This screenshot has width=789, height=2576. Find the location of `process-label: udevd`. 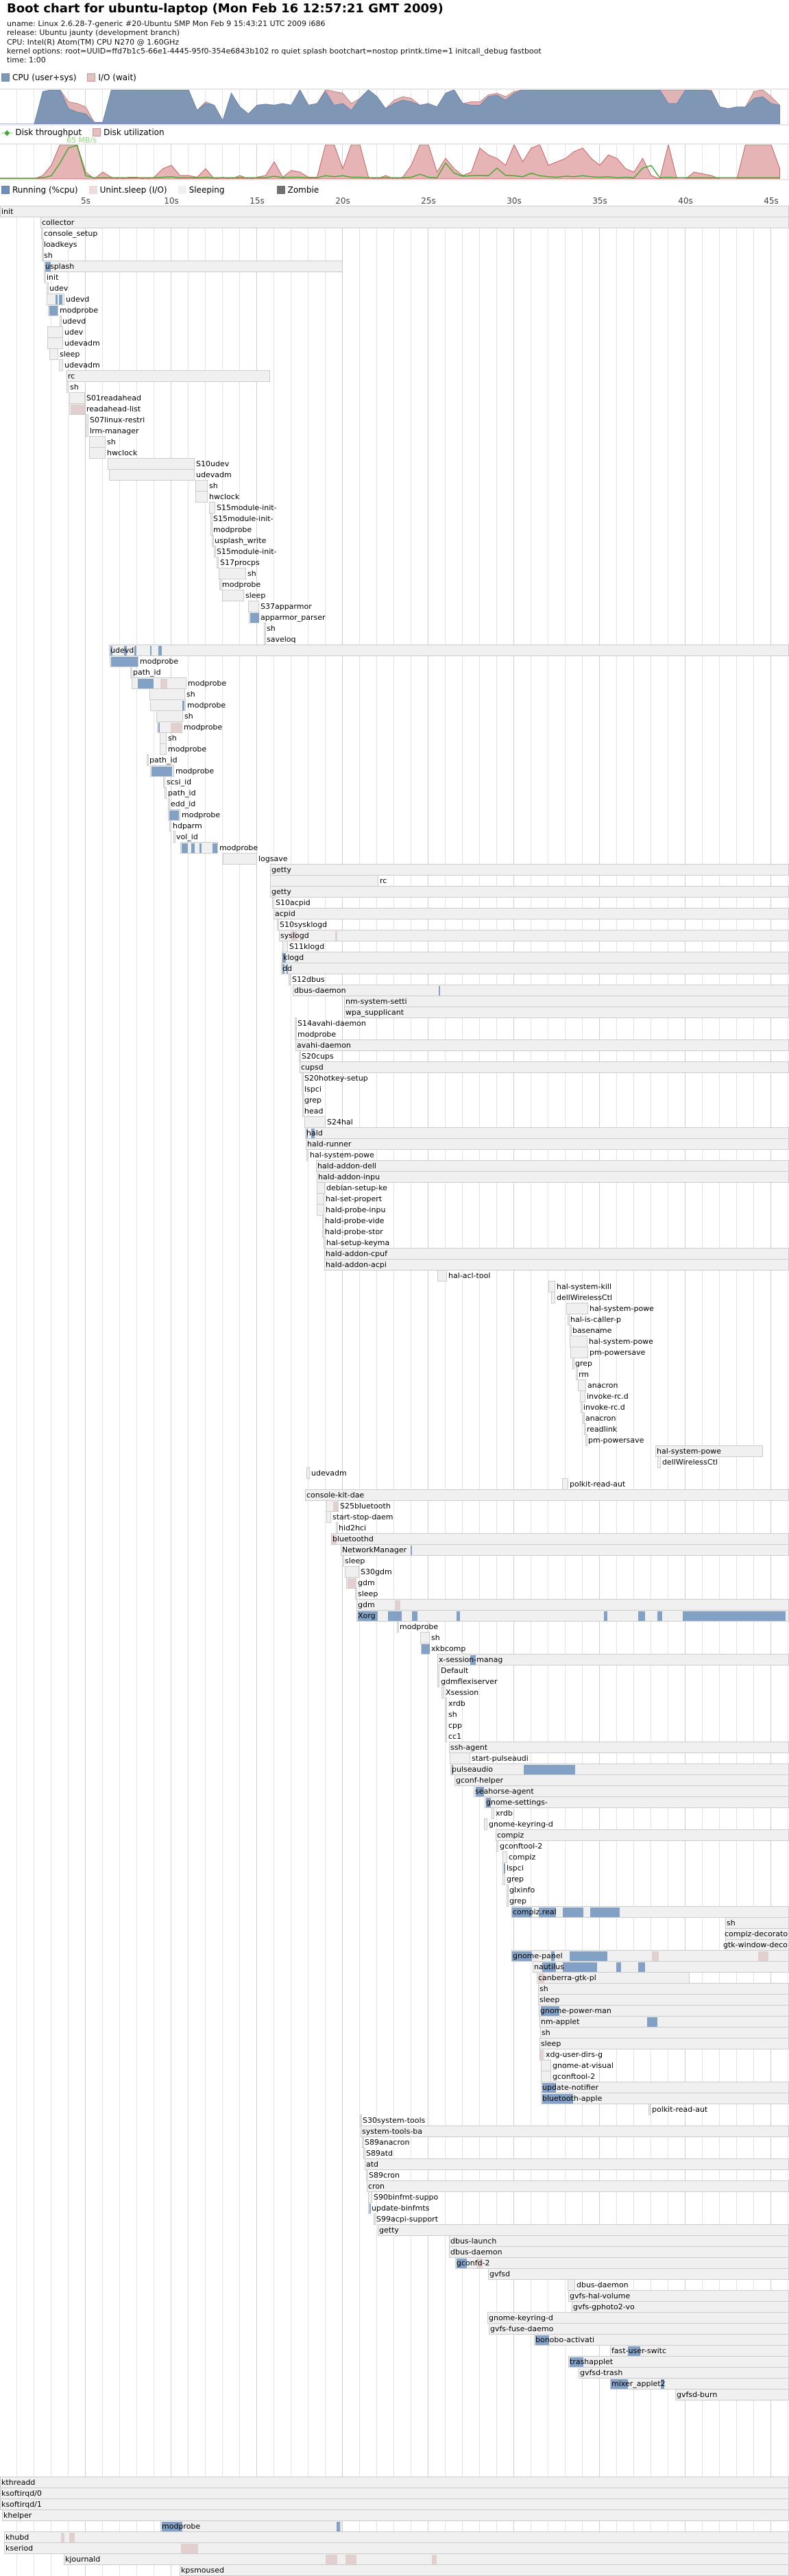

process-label: udevd is located at coordinates (74, 322).